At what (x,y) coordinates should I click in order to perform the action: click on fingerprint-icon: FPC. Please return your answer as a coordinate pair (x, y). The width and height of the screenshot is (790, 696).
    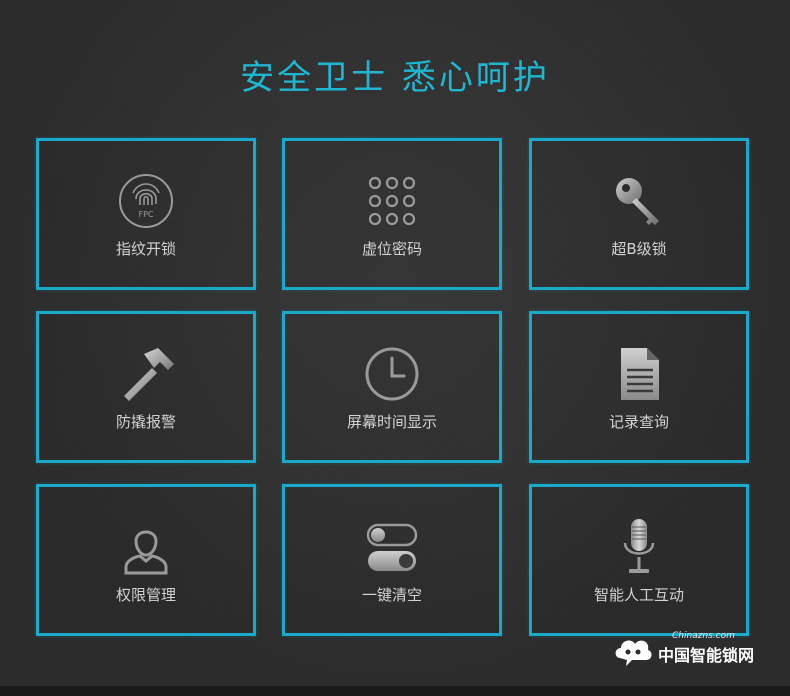
    Looking at the image, I should click on (146, 201).